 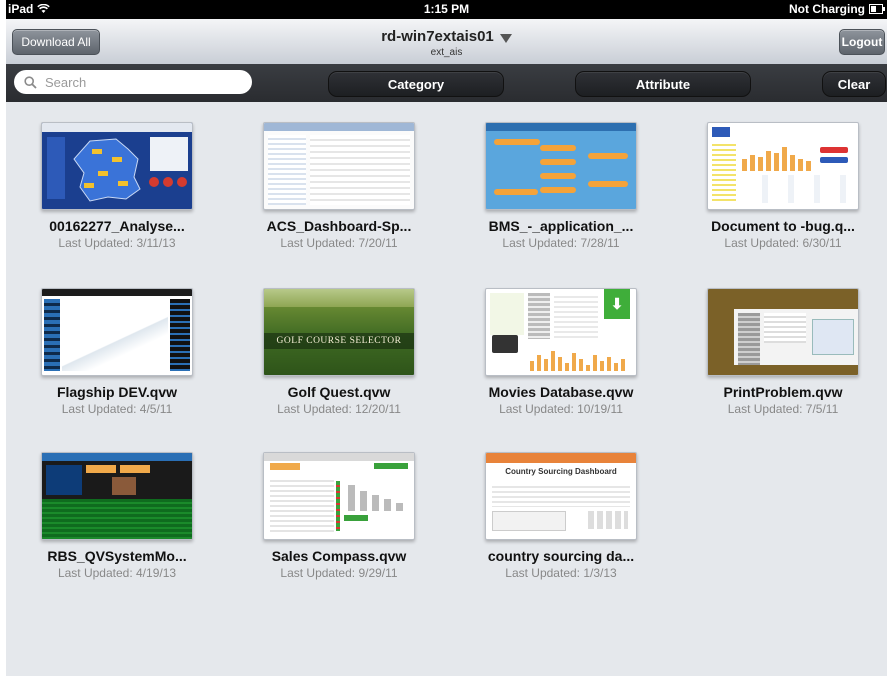 I want to click on logout-button: Logout, so click(x=862, y=42).